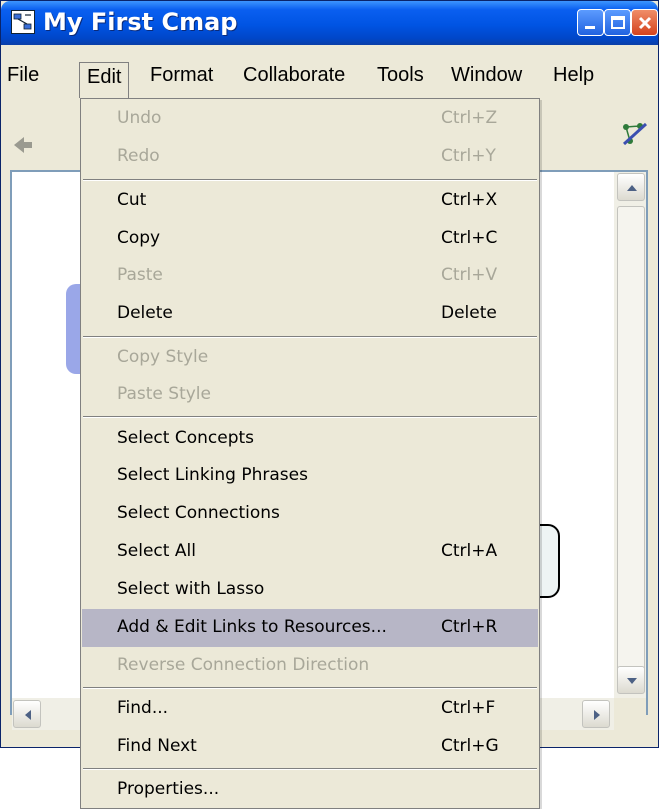 This screenshot has height=809, width=659. What do you see at coordinates (186, 438) in the screenshot?
I see `menu-item-label: Select Concepts` at bounding box center [186, 438].